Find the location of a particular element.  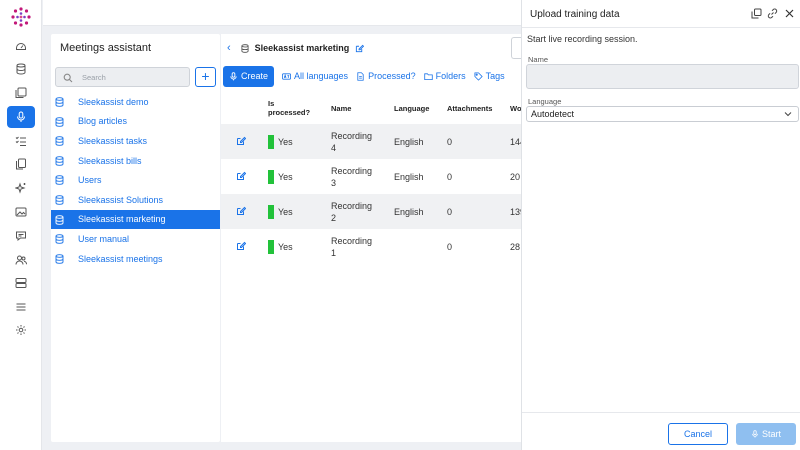

sparkles-icon is located at coordinates (21, 188).